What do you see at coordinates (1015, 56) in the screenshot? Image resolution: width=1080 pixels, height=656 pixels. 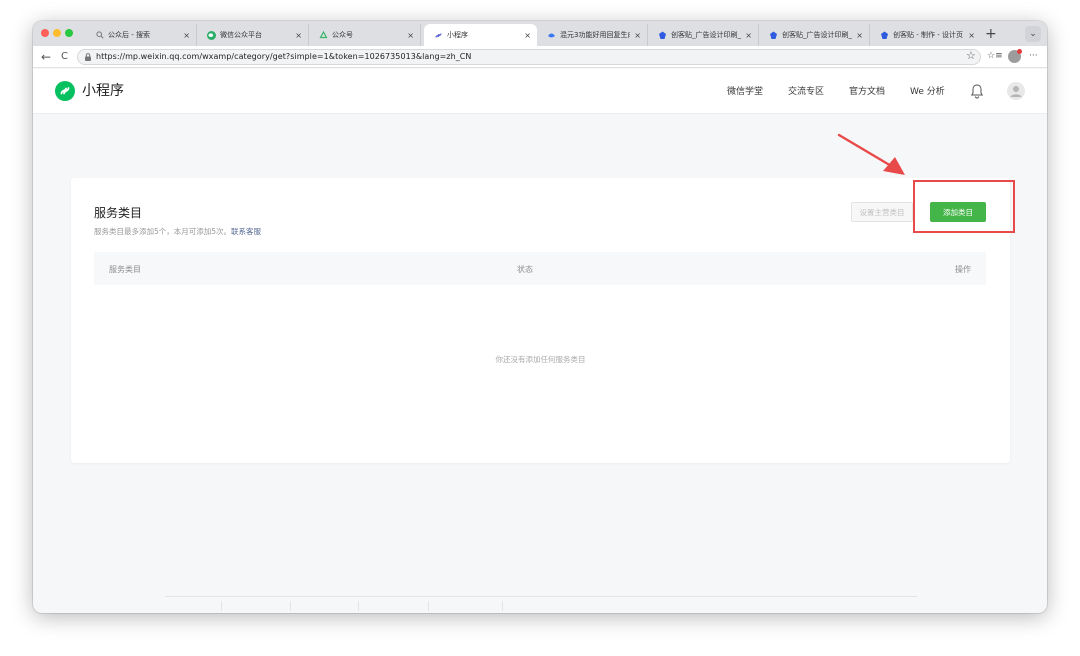 I see `profile-avatar` at bounding box center [1015, 56].